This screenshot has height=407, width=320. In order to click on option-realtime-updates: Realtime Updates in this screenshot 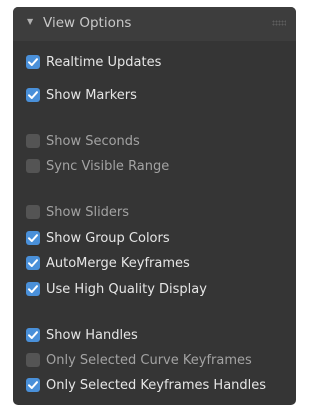, I will do `click(158, 63)`.